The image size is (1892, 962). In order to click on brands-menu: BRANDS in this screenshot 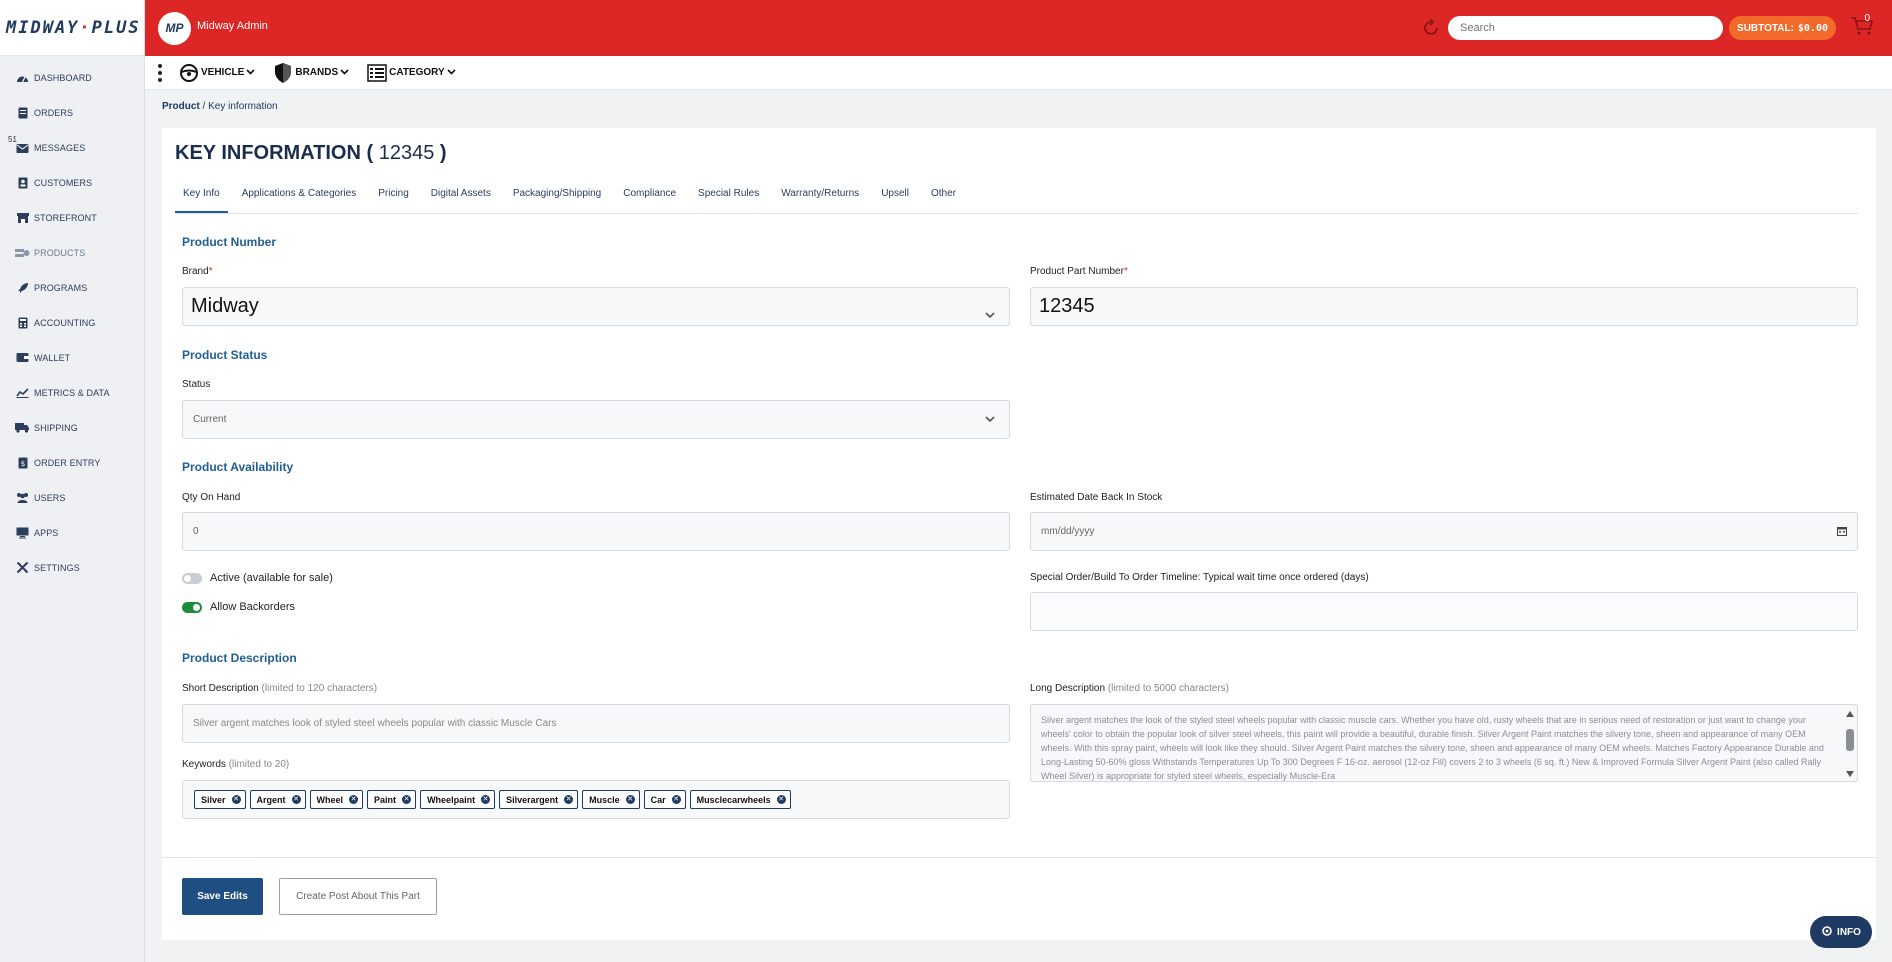, I will do `click(311, 73)`.